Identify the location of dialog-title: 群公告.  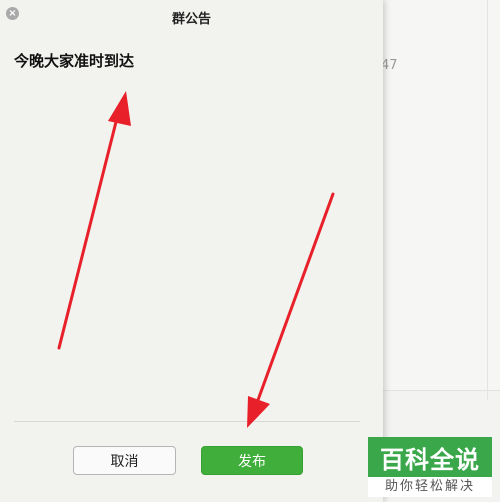
(191, 19).